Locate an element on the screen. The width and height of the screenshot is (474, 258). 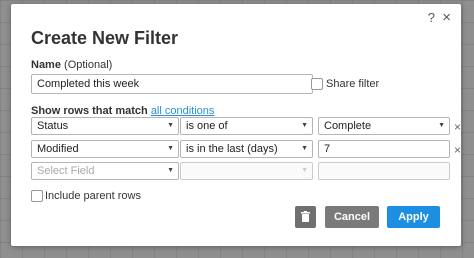
condition-1-value-select: Complete ▼ is located at coordinates (384, 126).